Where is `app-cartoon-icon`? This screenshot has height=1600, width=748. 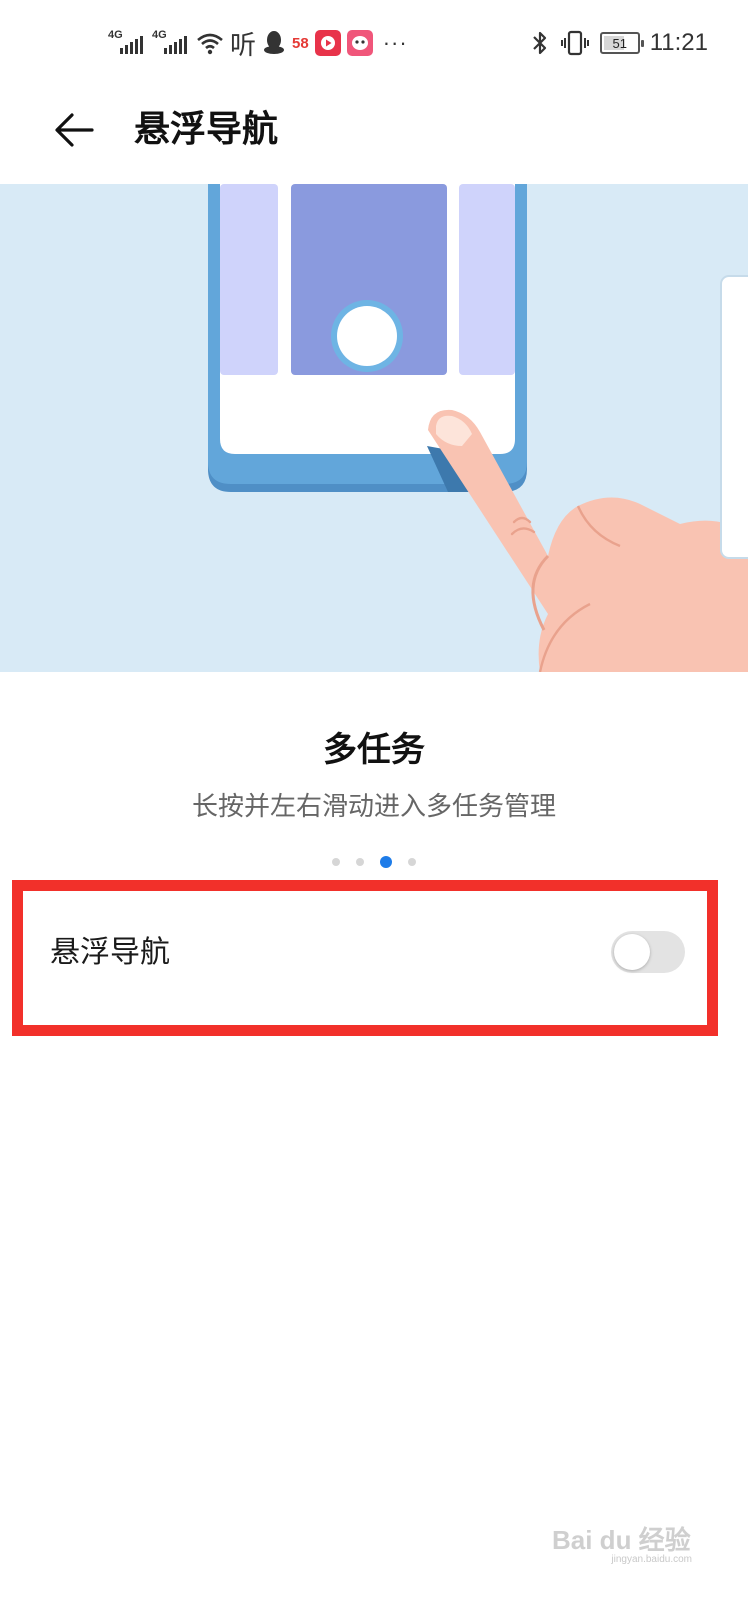
app-cartoon-icon is located at coordinates (359, 43).